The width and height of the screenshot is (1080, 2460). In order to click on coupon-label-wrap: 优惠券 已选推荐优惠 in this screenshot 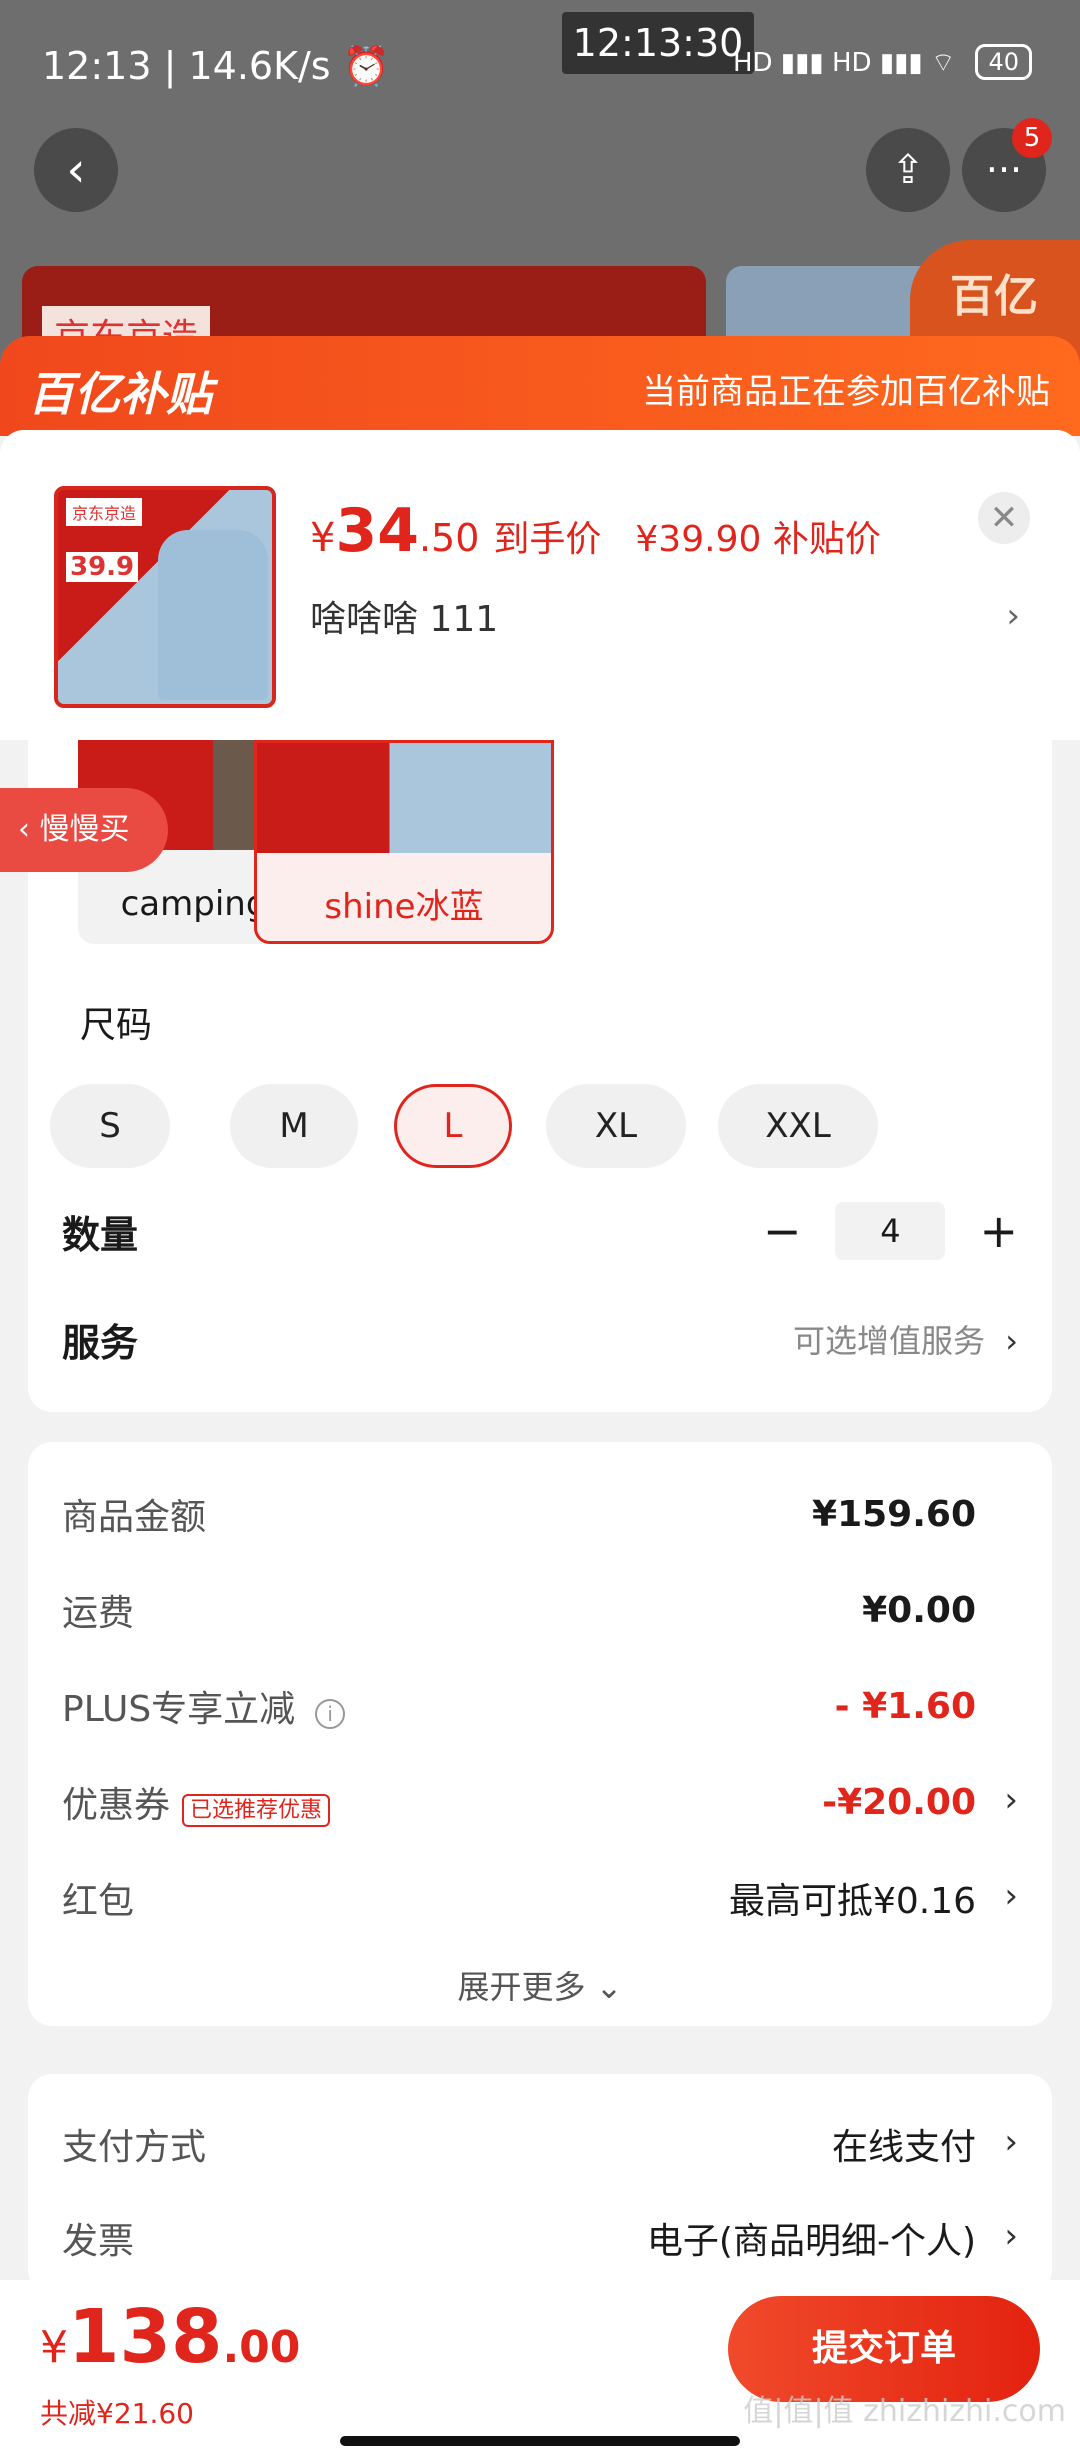, I will do `click(196, 1802)`.